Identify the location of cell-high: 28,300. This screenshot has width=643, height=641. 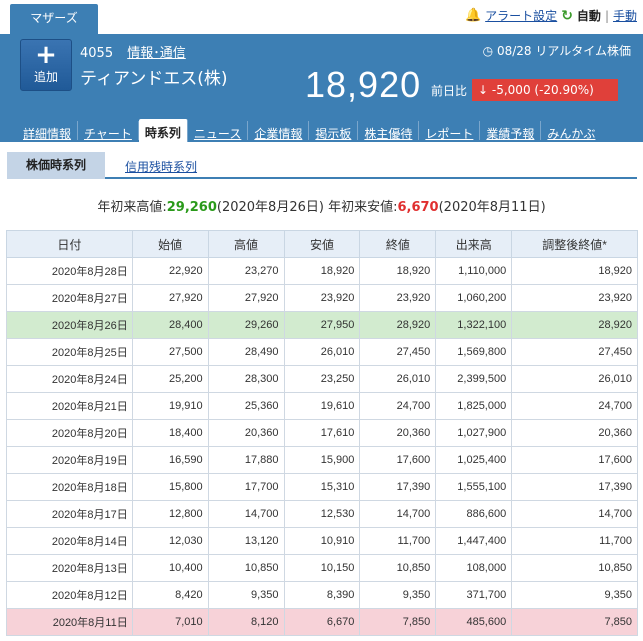
(246, 379).